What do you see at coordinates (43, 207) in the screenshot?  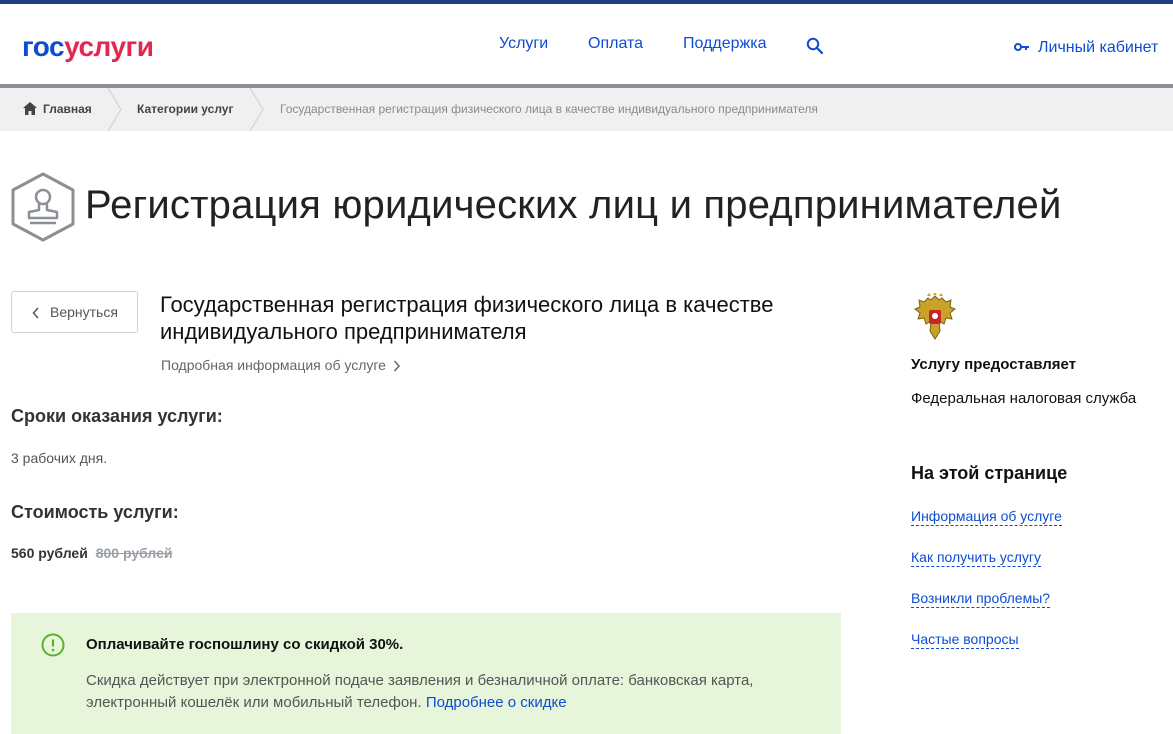 I see `stamp-icon` at bounding box center [43, 207].